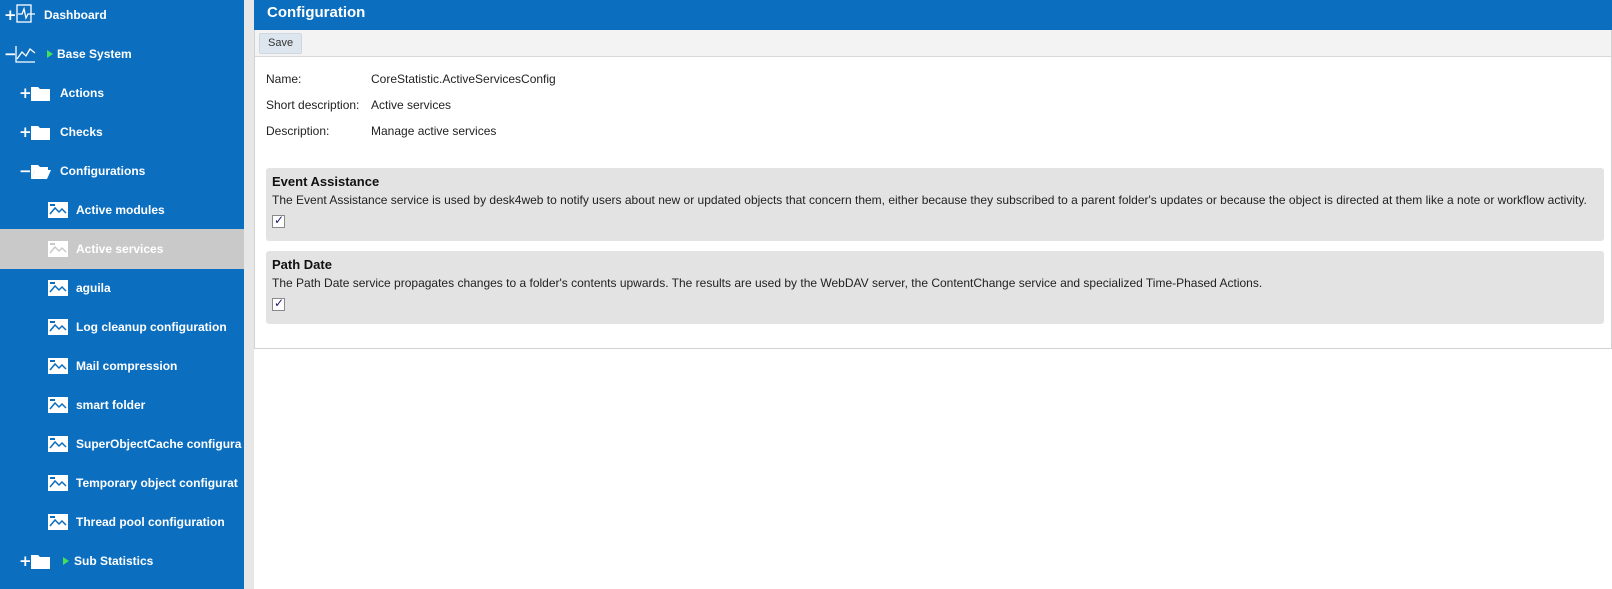 The height and width of the screenshot is (589, 1612). What do you see at coordinates (302, 264) in the screenshot?
I see `service-title: Path Date` at bounding box center [302, 264].